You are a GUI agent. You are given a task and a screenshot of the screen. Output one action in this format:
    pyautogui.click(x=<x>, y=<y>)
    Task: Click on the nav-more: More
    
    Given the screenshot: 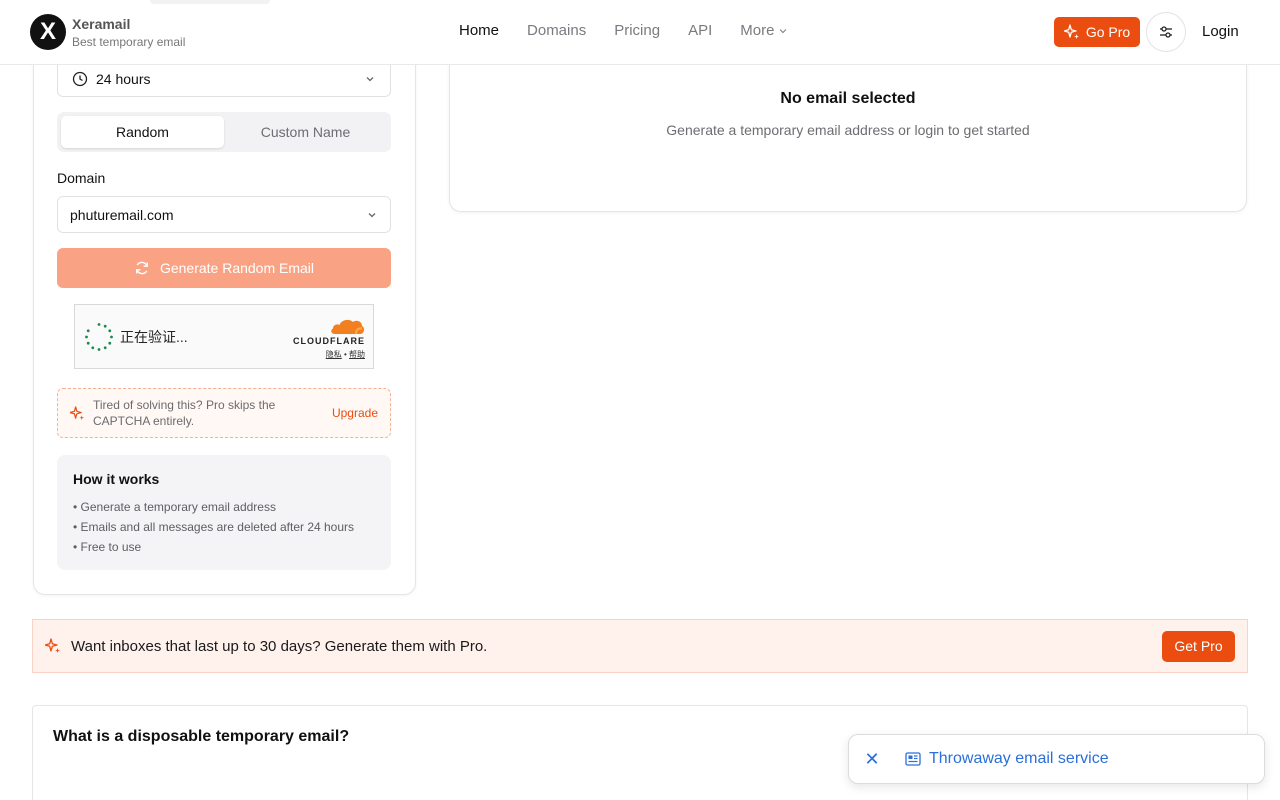 What is the action you would take?
    pyautogui.click(x=764, y=30)
    